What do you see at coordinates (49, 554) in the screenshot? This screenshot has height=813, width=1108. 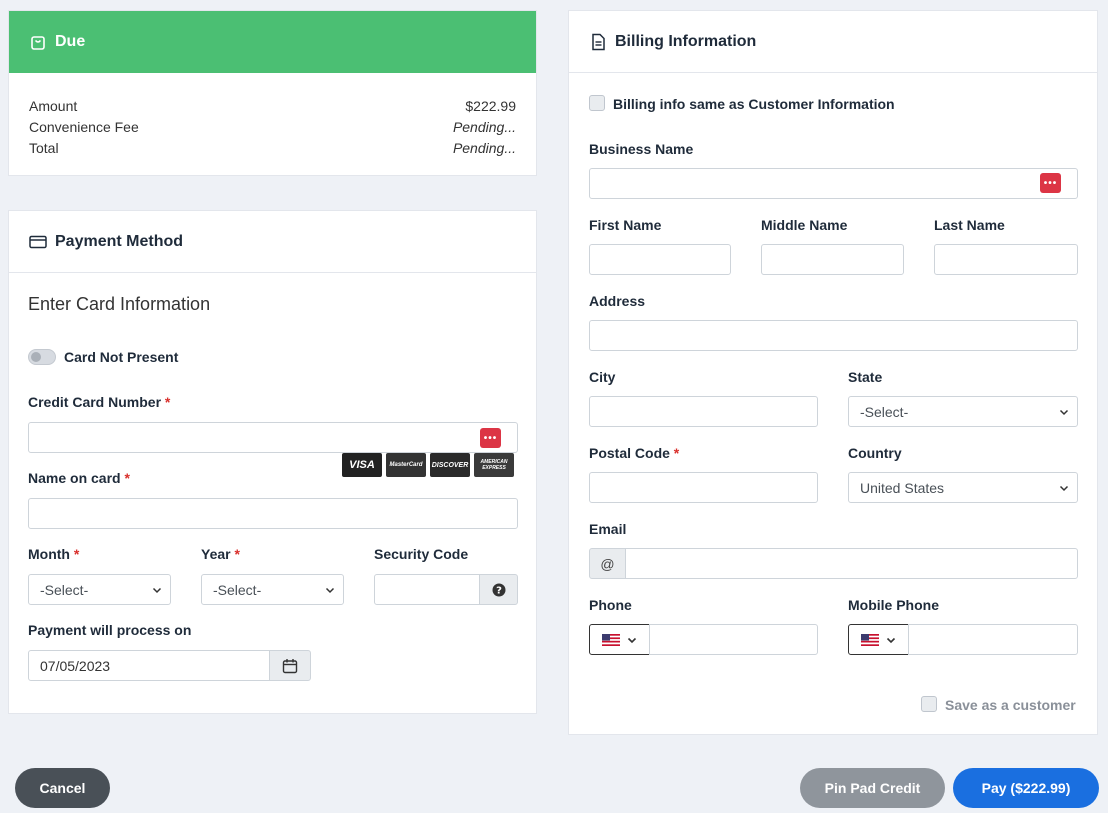 I see `month-text: Month` at bounding box center [49, 554].